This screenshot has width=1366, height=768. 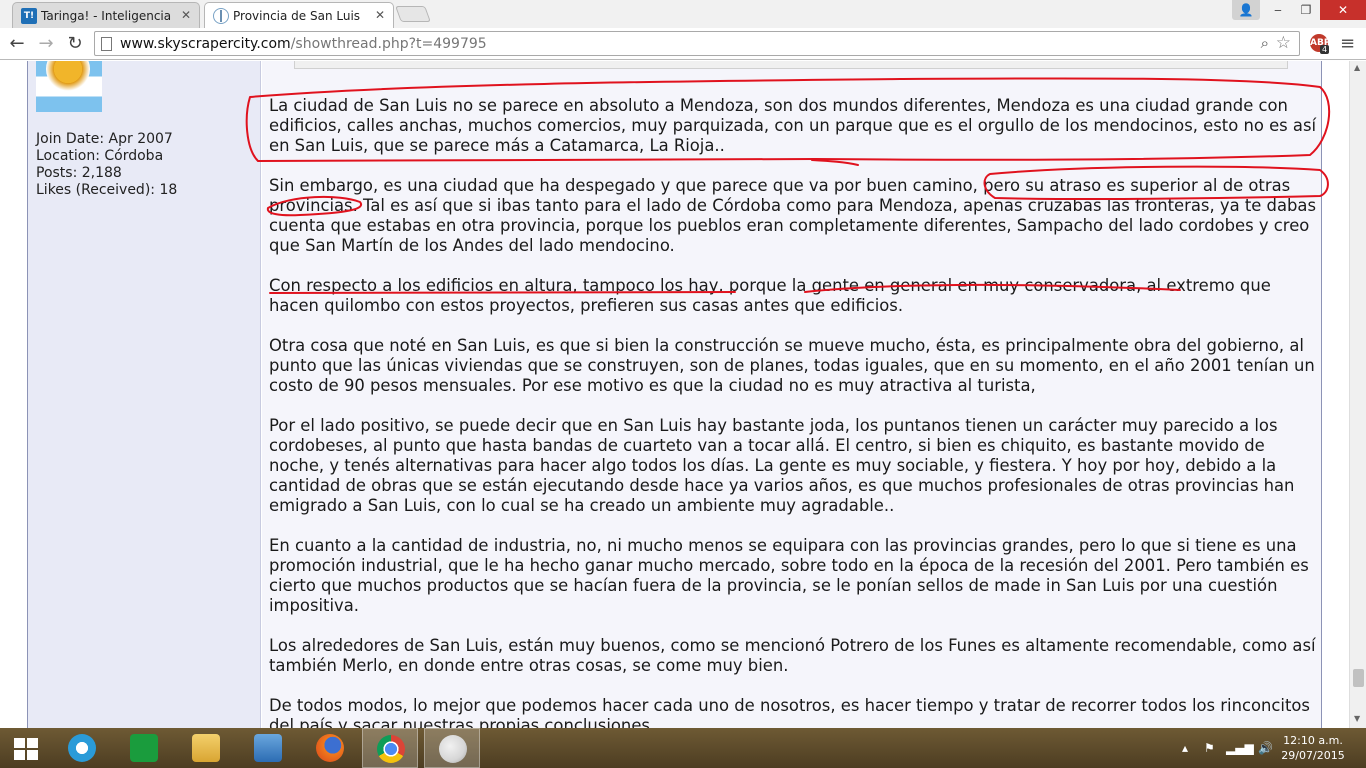 I want to click on scroll-thumb, so click(x=1358, y=678).